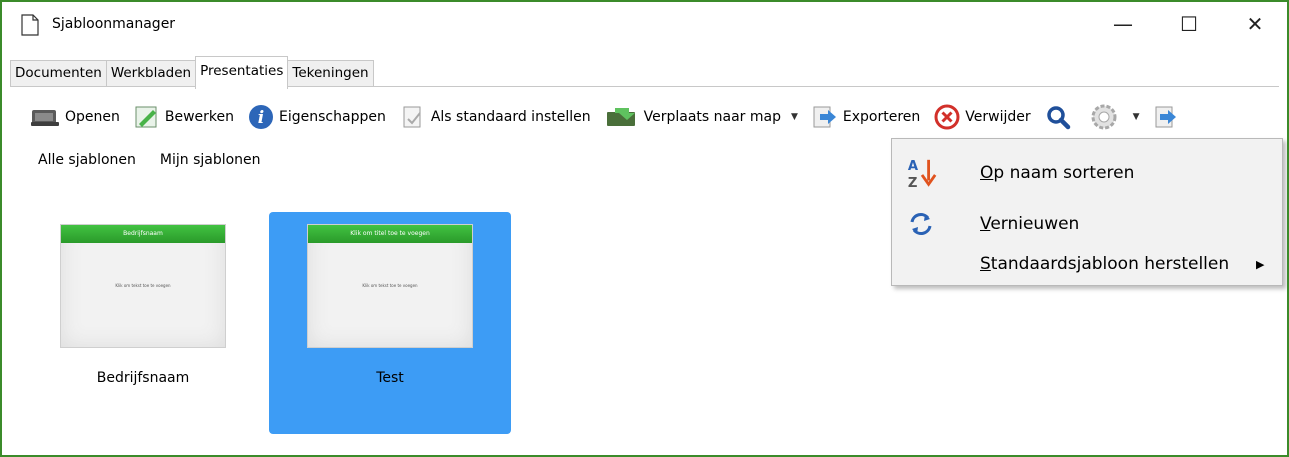 The image size is (1289, 457). What do you see at coordinates (1123, 24) in the screenshot?
I see `minimize-button: —` at bounding box center [1123, 24].